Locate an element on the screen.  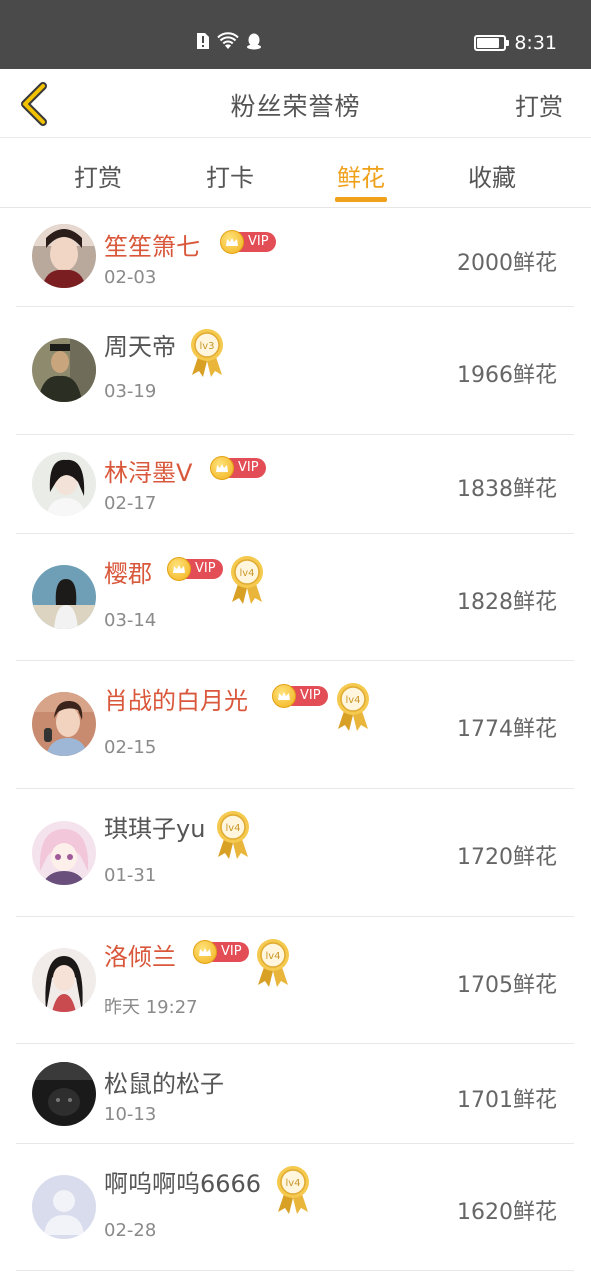
list-item: 洛倾兰 VIP lv4 昨天 19:27 1705鲜花 is located at coordinates (295, 980).